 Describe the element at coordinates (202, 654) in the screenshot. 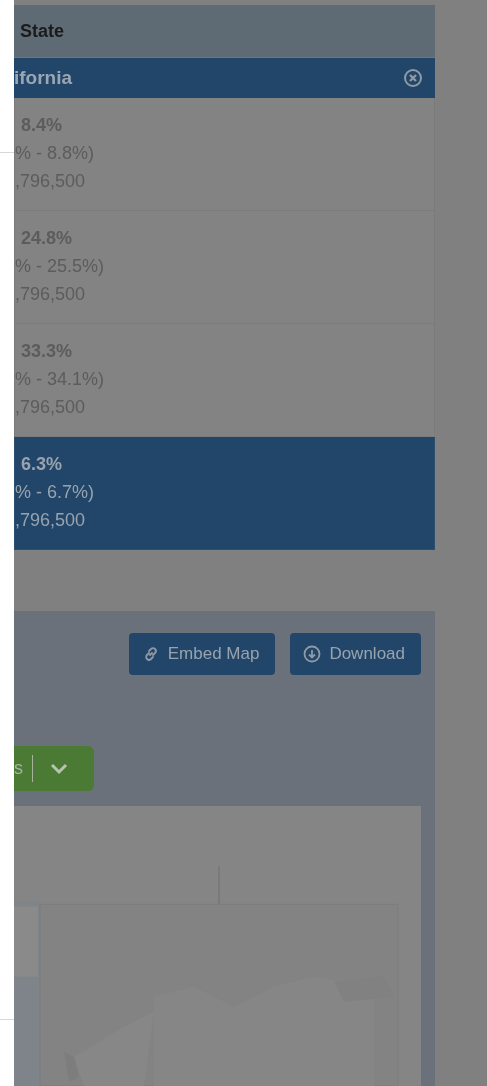

I see `embed-button: Embed Map` at that location.